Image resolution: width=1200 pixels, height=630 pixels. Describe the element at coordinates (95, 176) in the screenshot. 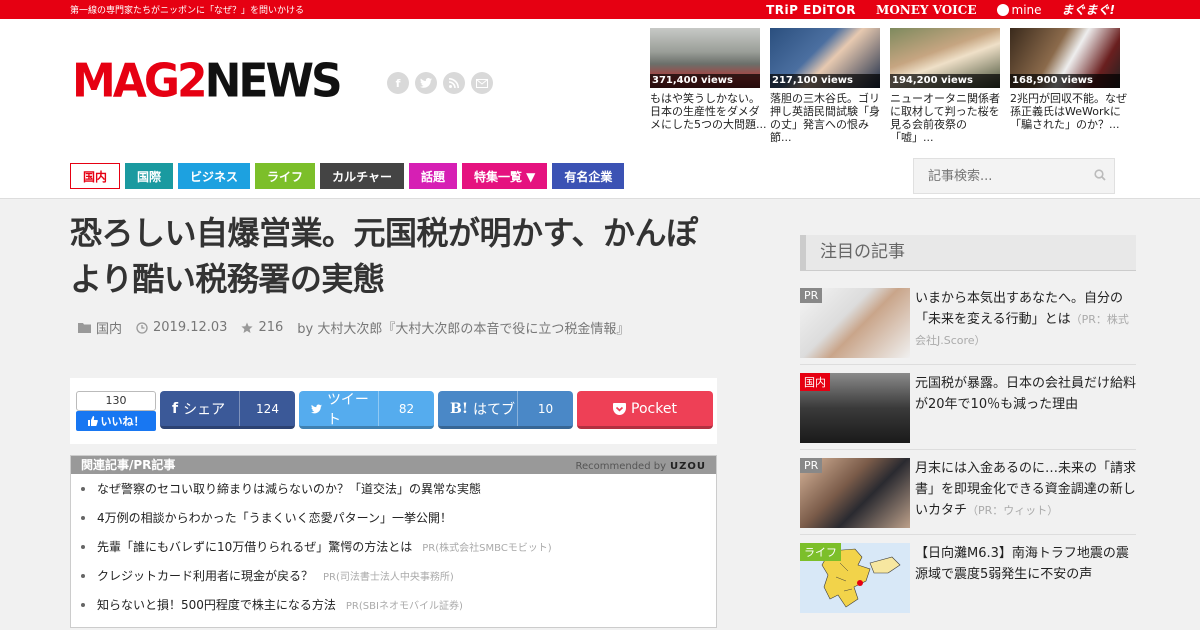

I see `nav-domestic: 国内` at that location.